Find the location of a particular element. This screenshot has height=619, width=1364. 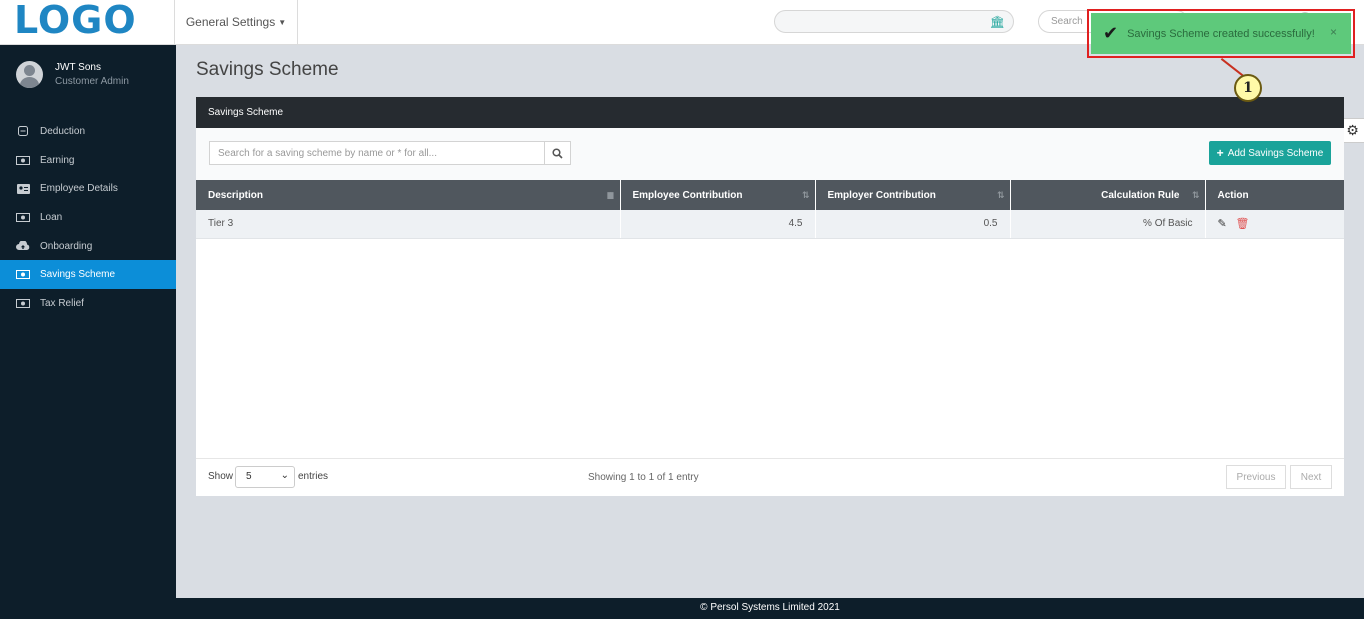

toast-message: Savings Scheme created successfully! is located at coordinates (1221, 33).